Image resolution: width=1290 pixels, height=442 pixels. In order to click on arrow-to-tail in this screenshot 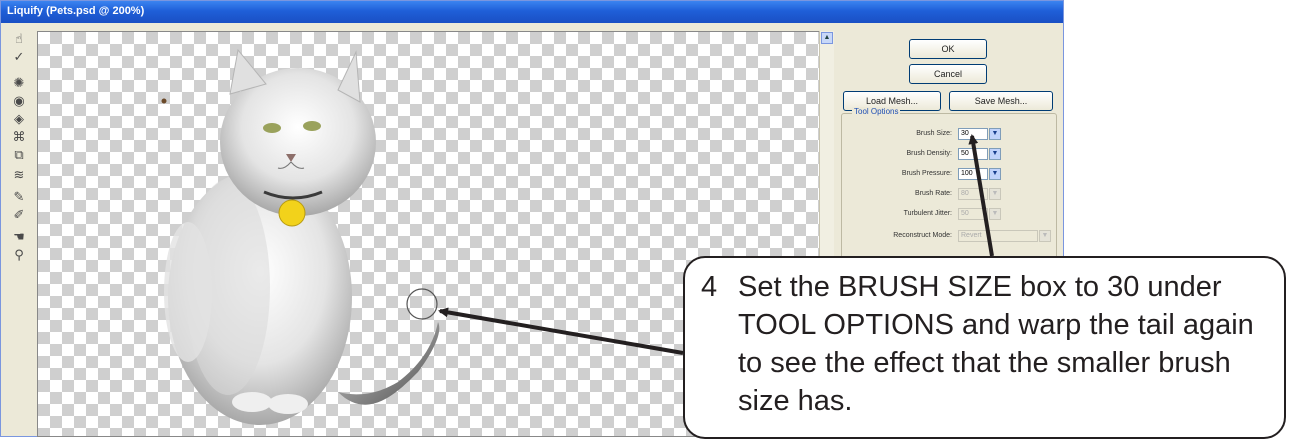, I will do `click(561, 331)`.